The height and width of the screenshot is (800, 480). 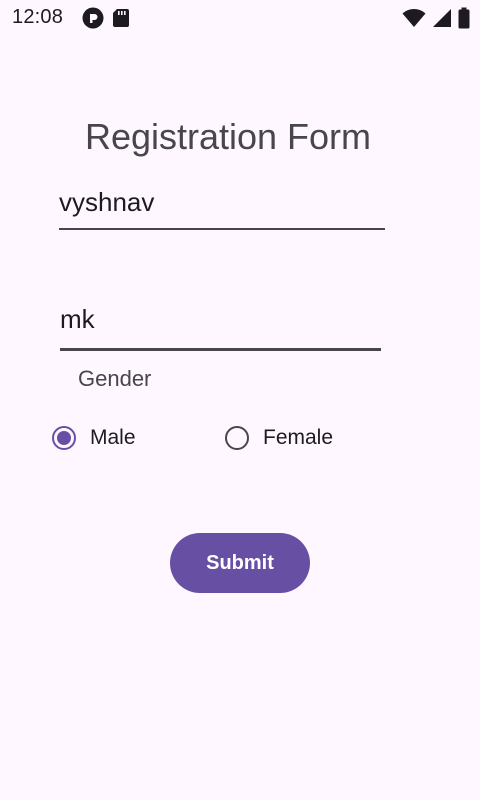 I want to click on wifi-icon, so click(x=414, y=20).